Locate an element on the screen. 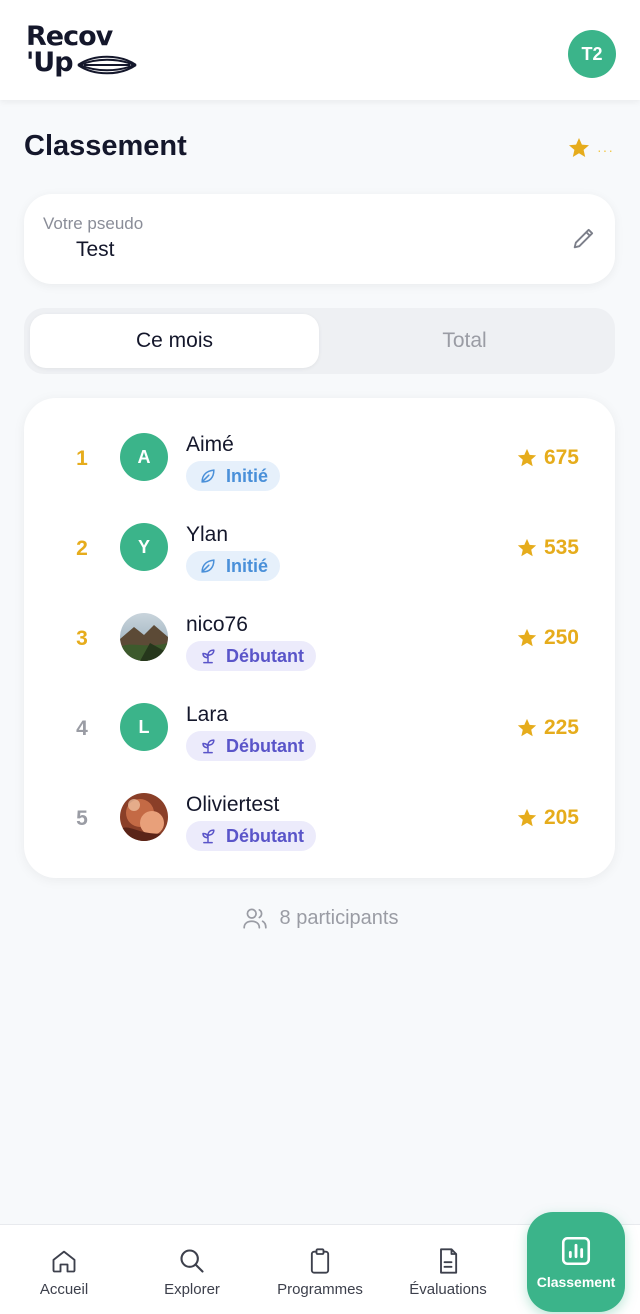 The height and width of the screenshot is (1314, 640). leaderboard-row: 2 Y Ylan Initié 535 is located at coordinates (319, 548).